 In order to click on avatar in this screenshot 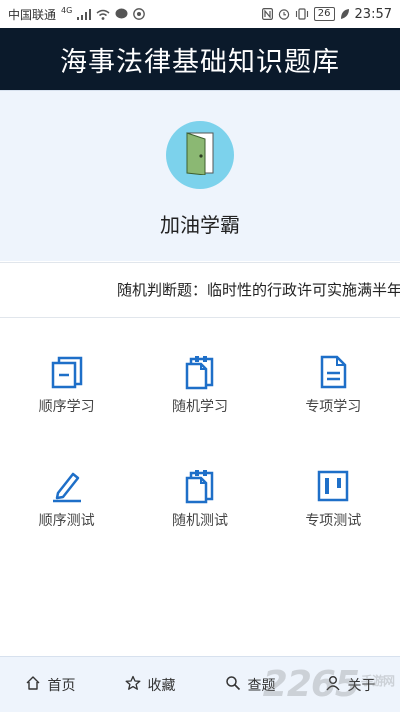, I will do `click(200, 155)`.